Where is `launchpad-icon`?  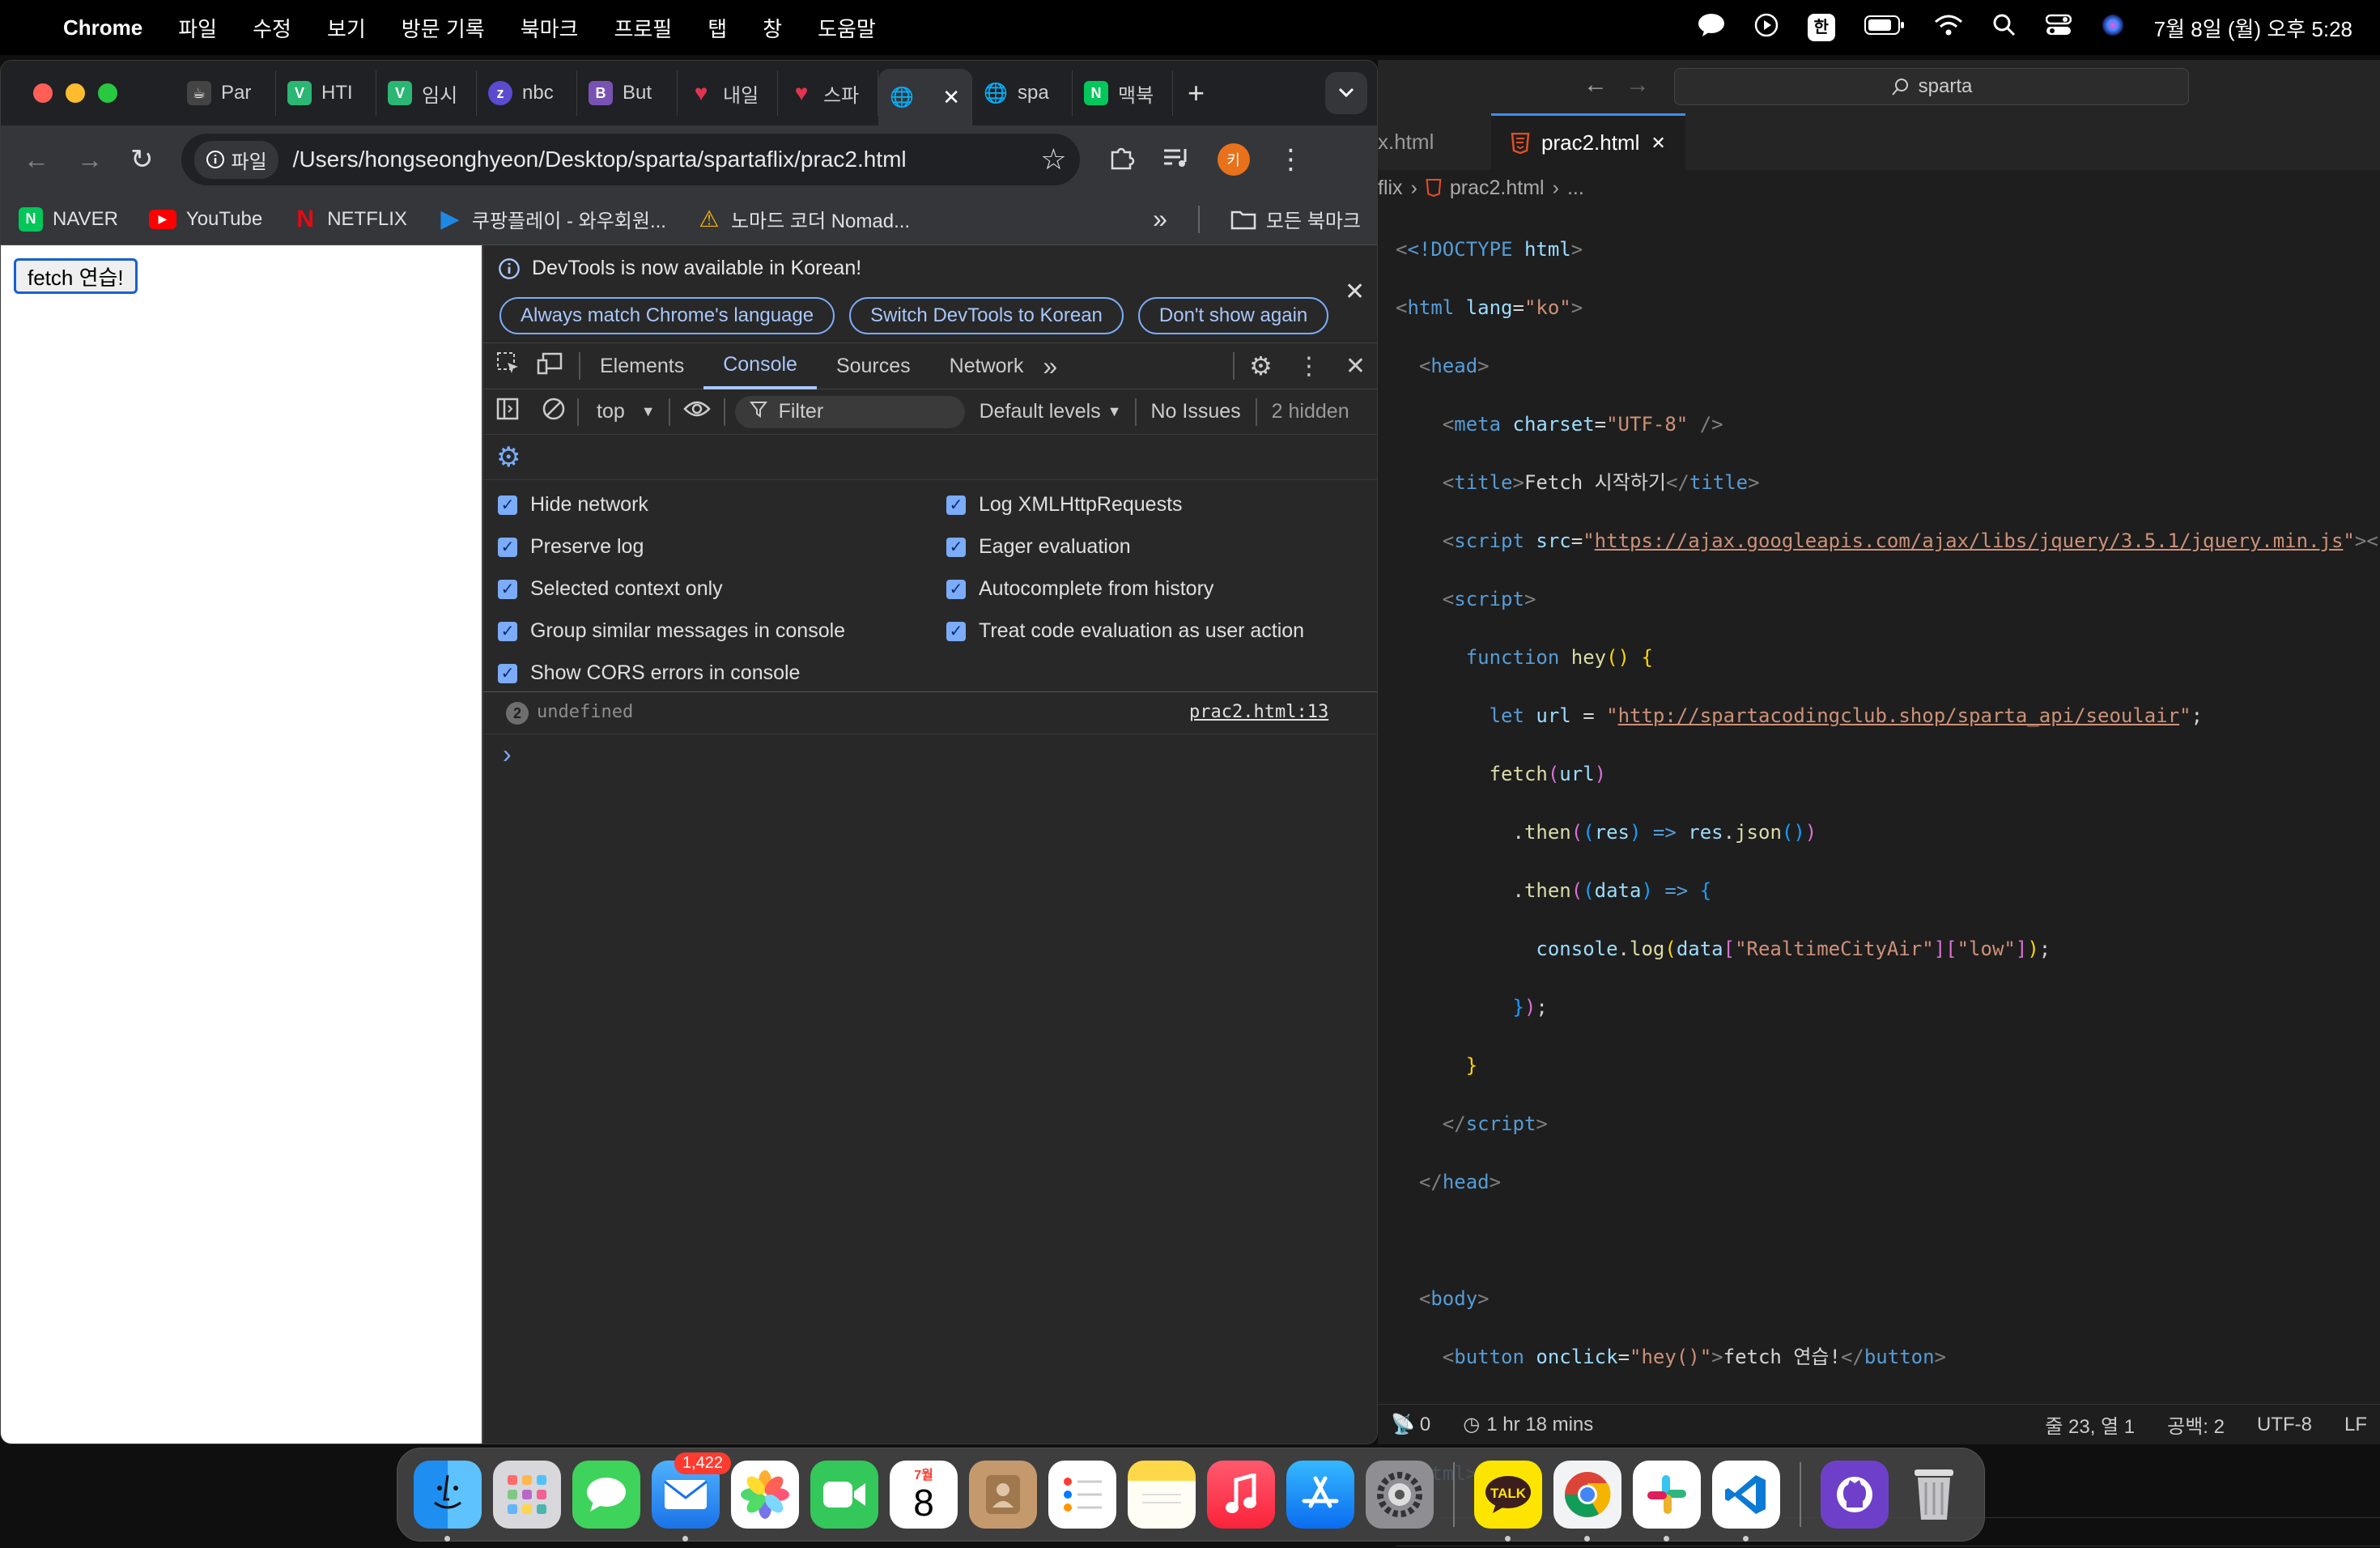 launchpad-icon is located at coordinates (527, 1495).